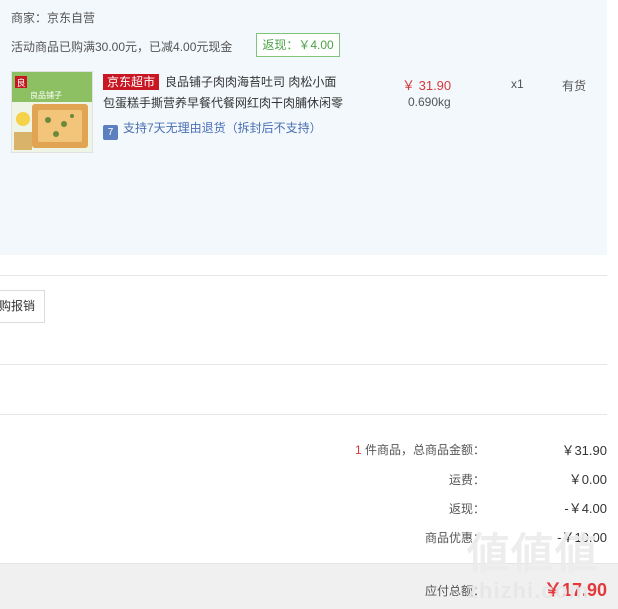 Image resolution: width=618 pixels, height=609 pixels. I want to click on promo-text: 活动商品已购满30.00元，已减4.00元现金, so click(122, 47).